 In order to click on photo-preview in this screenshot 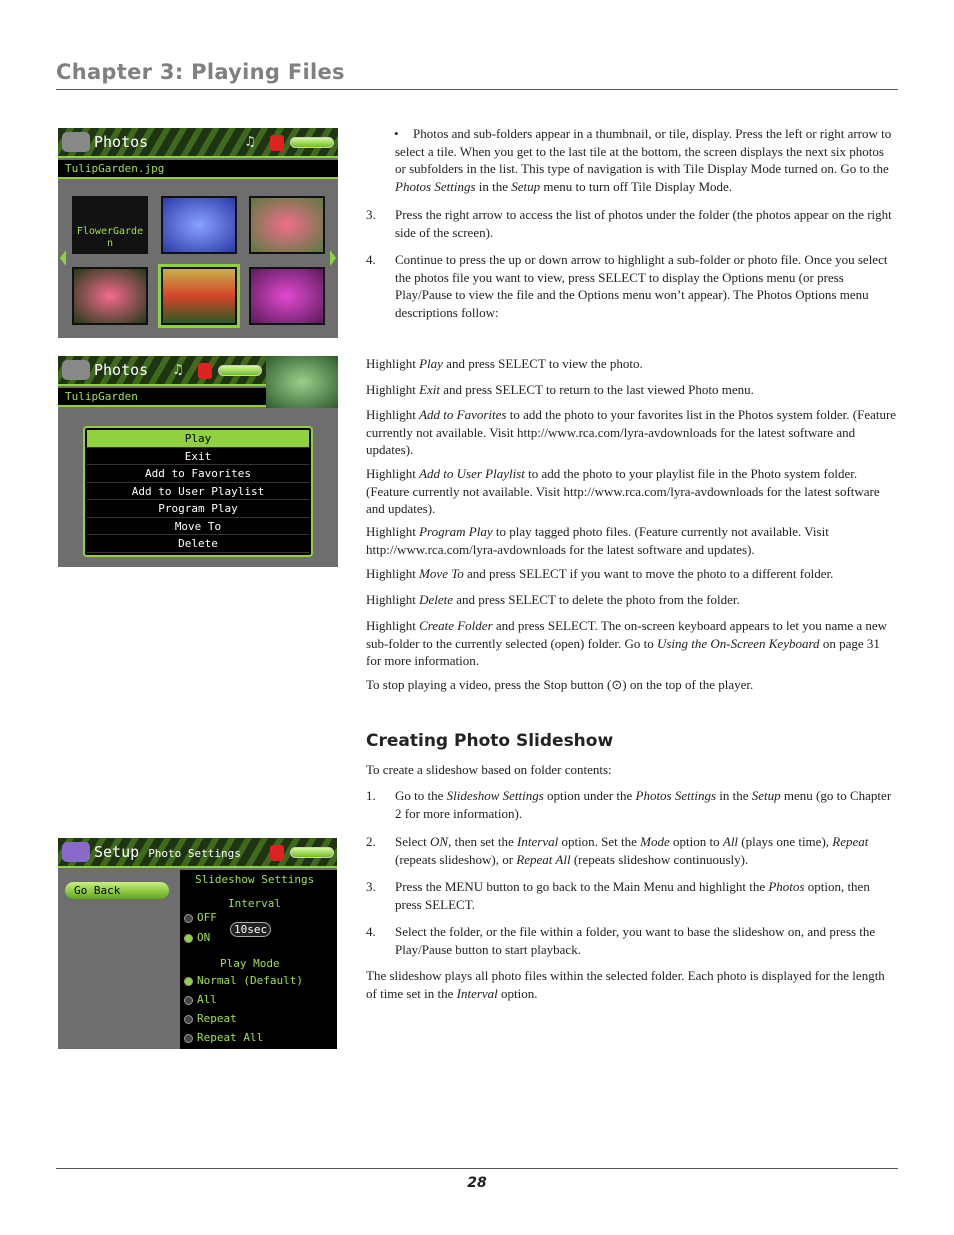, I will do `click(302, 382)`.